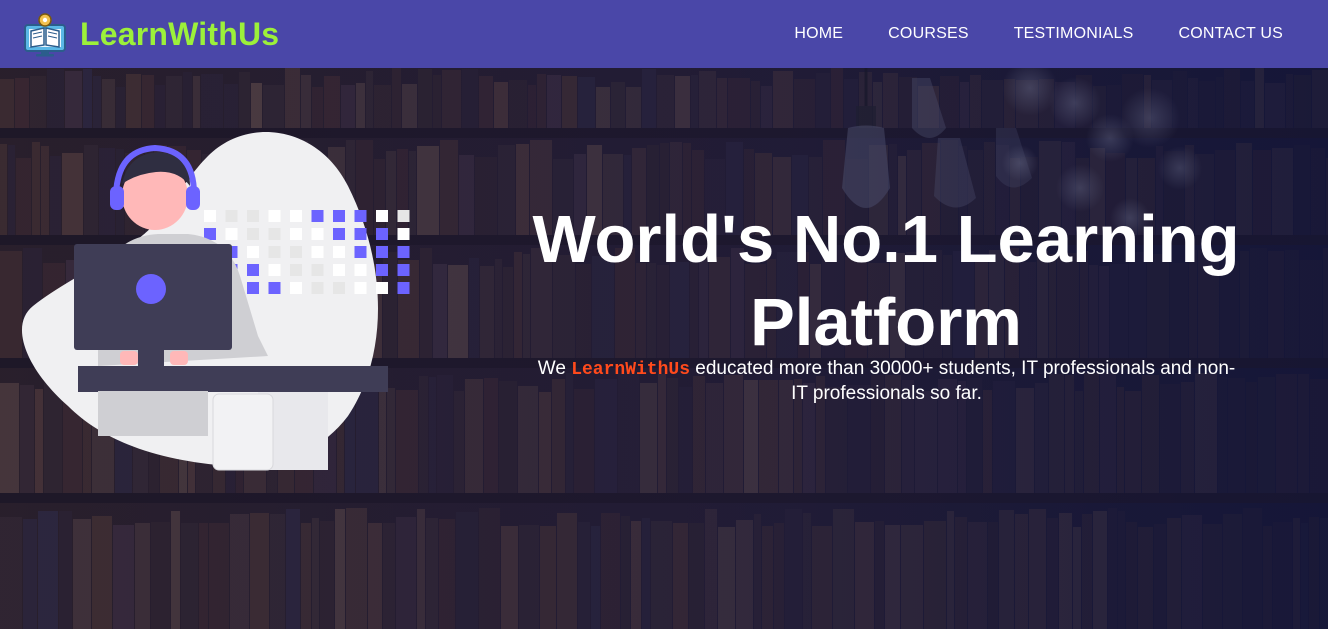 The image size is (1328, 629). What do you see at coordinates (180, 33) in the screenshot?
I see `brand-name: LearnWithUs` at bounding box center [180, 33].